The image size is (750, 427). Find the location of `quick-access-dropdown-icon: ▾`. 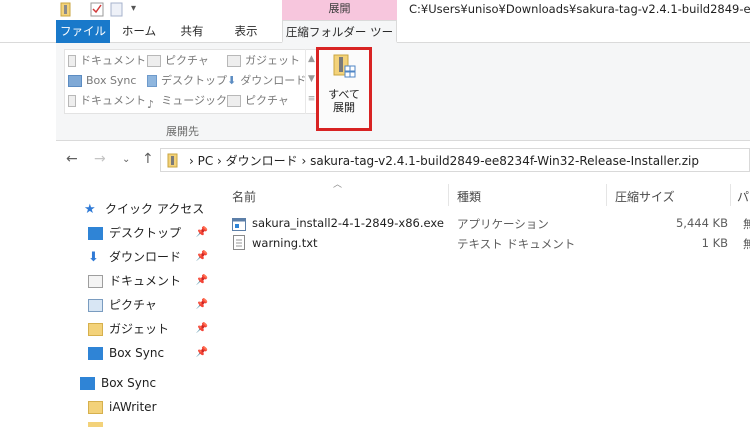

quick-access-dropdown-icon: ▾ is located at coordinates (133, 8).